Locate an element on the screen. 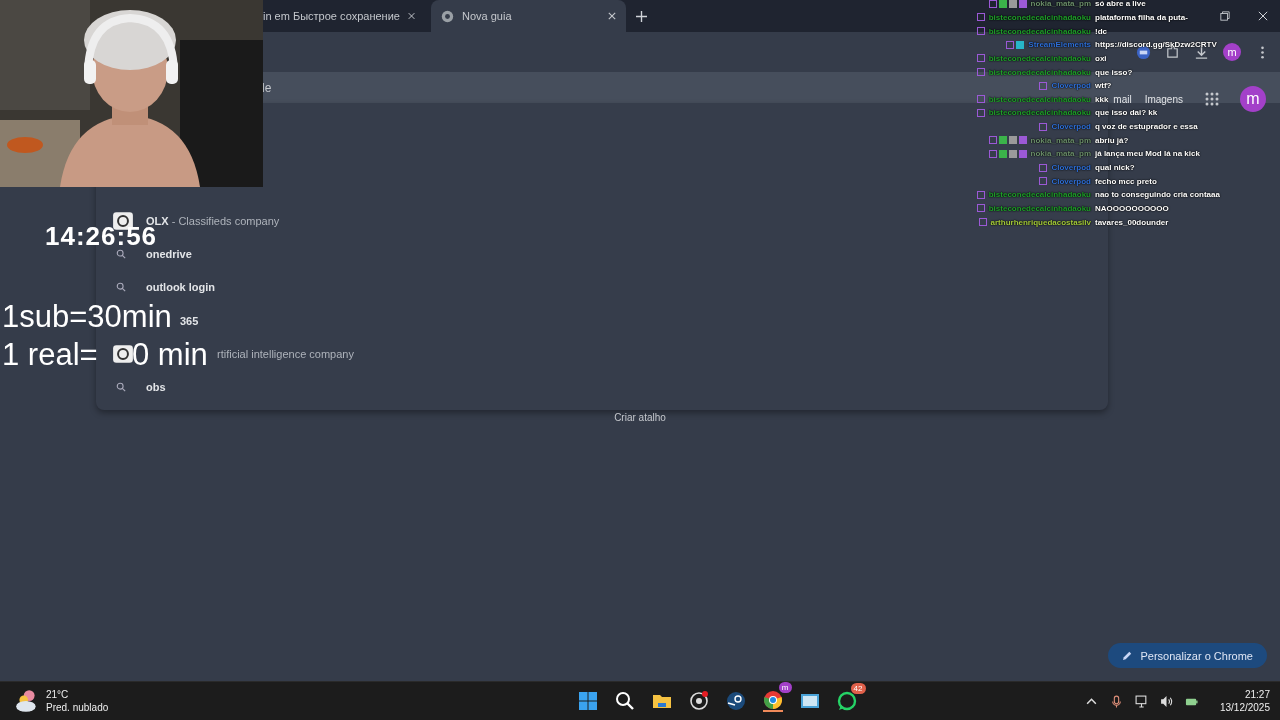 The width and height of the screenshot is (1280, 720). customize-button: Personalizar o Chrome is located at coordinates (1187, 655).